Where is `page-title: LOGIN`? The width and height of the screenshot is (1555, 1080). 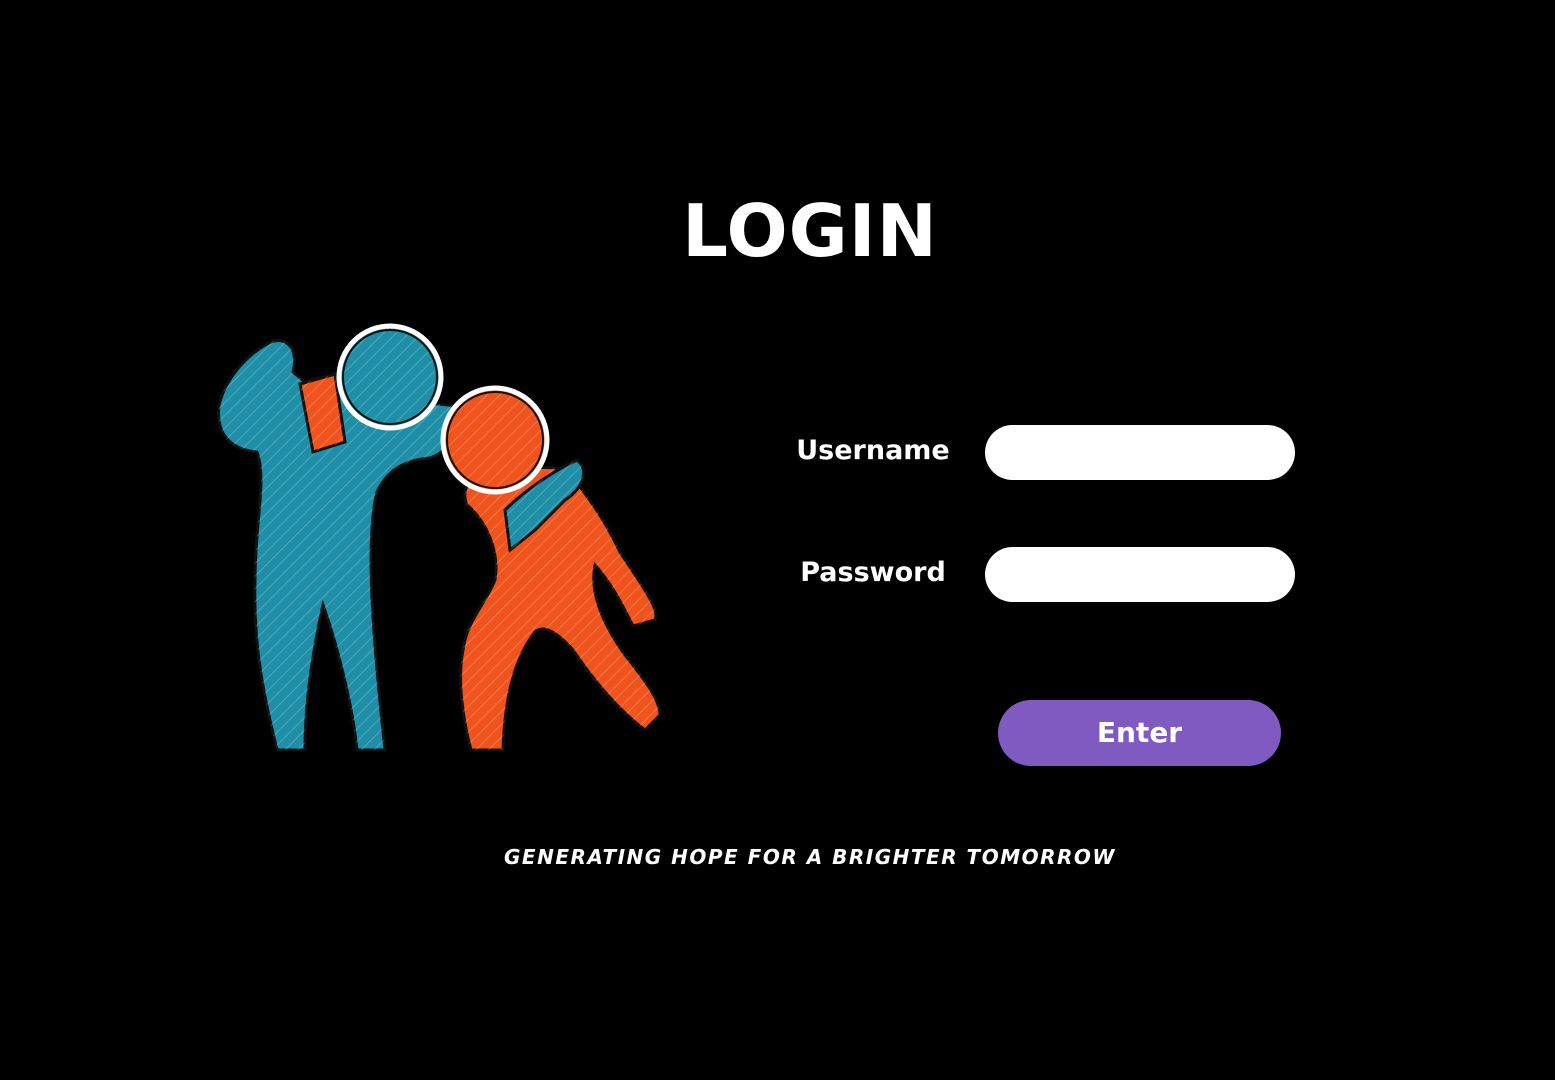 page-title: LOGIN is located at coordinates (810, 231).